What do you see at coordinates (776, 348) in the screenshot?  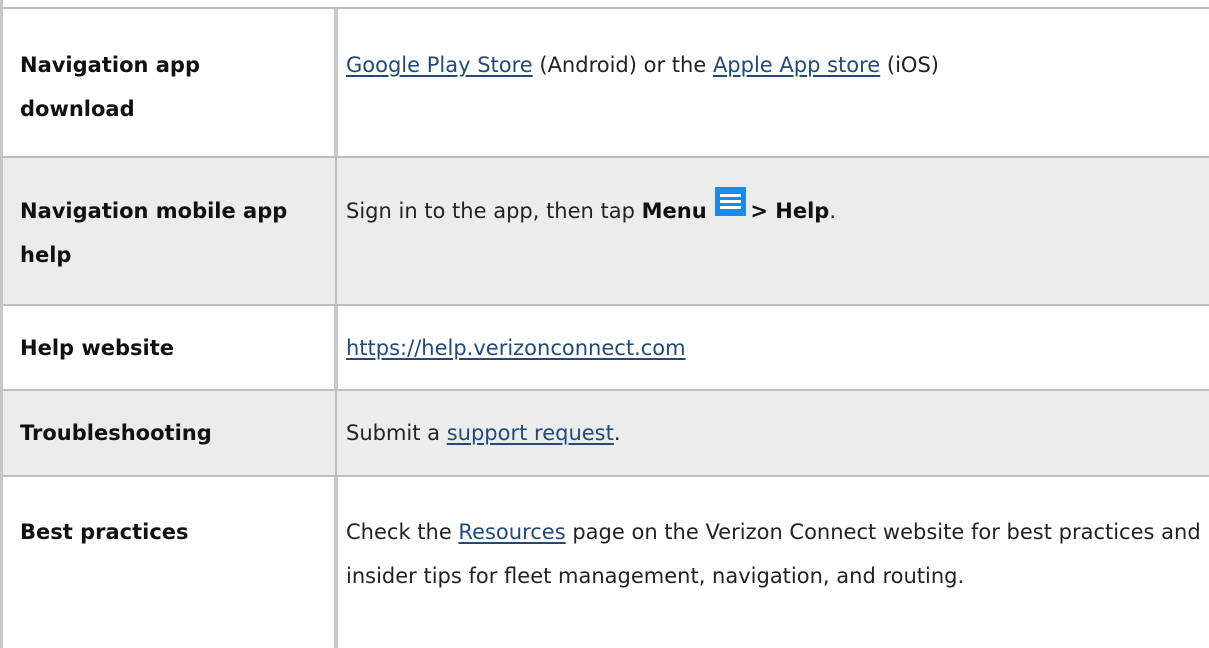 I see `row-value-help-website: https://help.verizonconnect.com` at bounding box center [776, 348].